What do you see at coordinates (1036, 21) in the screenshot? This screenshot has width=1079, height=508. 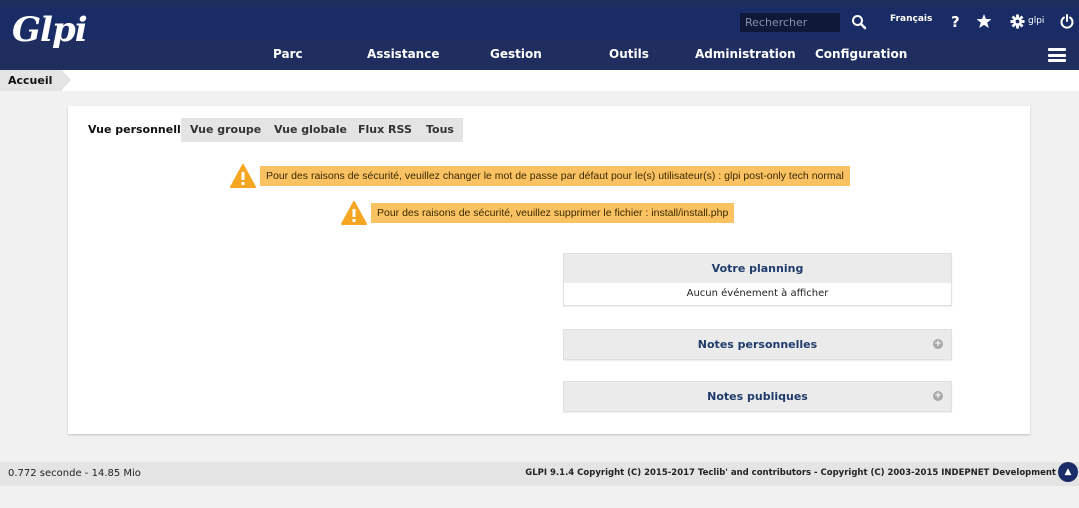 I see `user-menu: glpi` at bounding box center [1036, 21].